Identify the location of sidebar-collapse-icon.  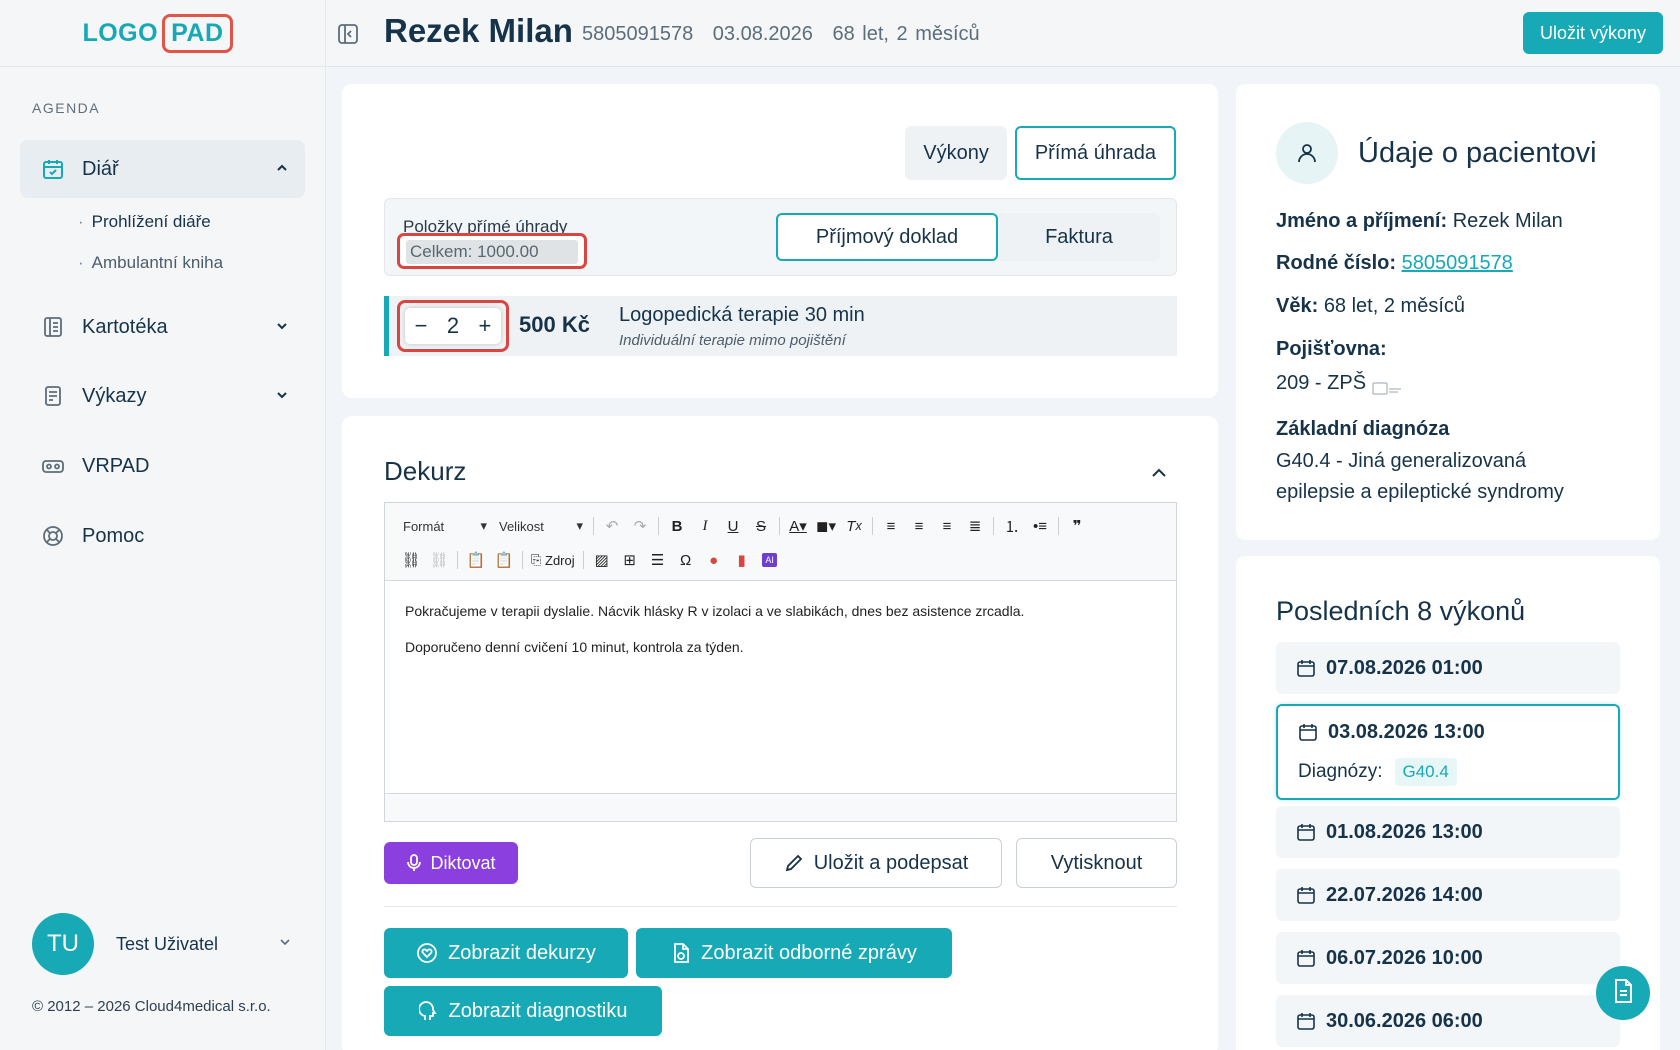
(348, 34).